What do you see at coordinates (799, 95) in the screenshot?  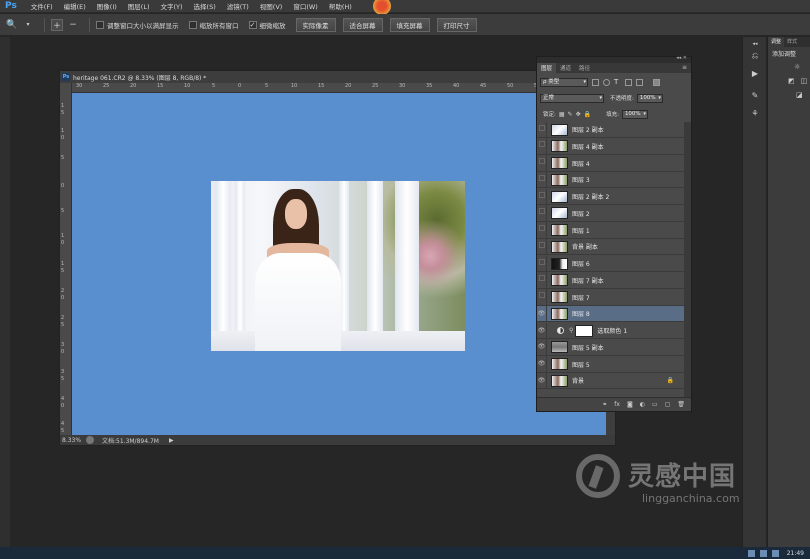 I see `color-balance-icon: ◪` at bounding box center [799, 95].